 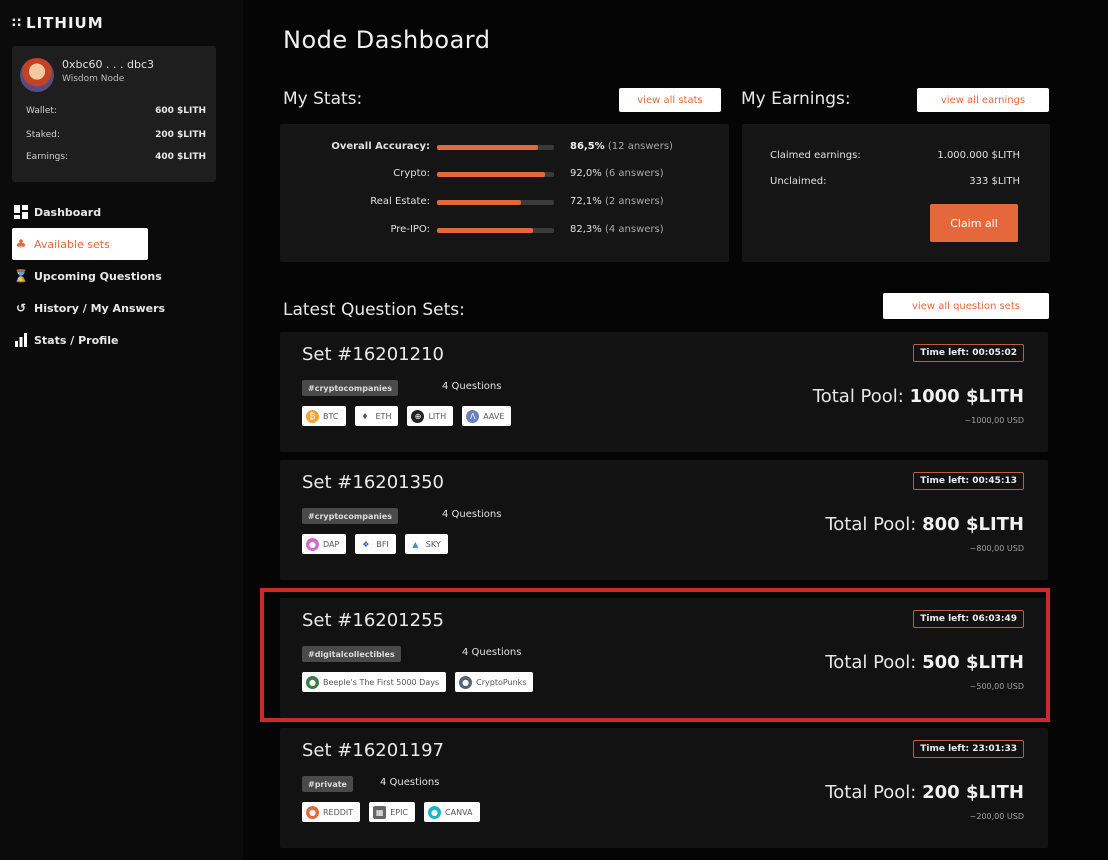 What do you see at coordinates (312, 812) in the screenshot?
I see `reddit-icon: ●` at bounding box center [312, 812].